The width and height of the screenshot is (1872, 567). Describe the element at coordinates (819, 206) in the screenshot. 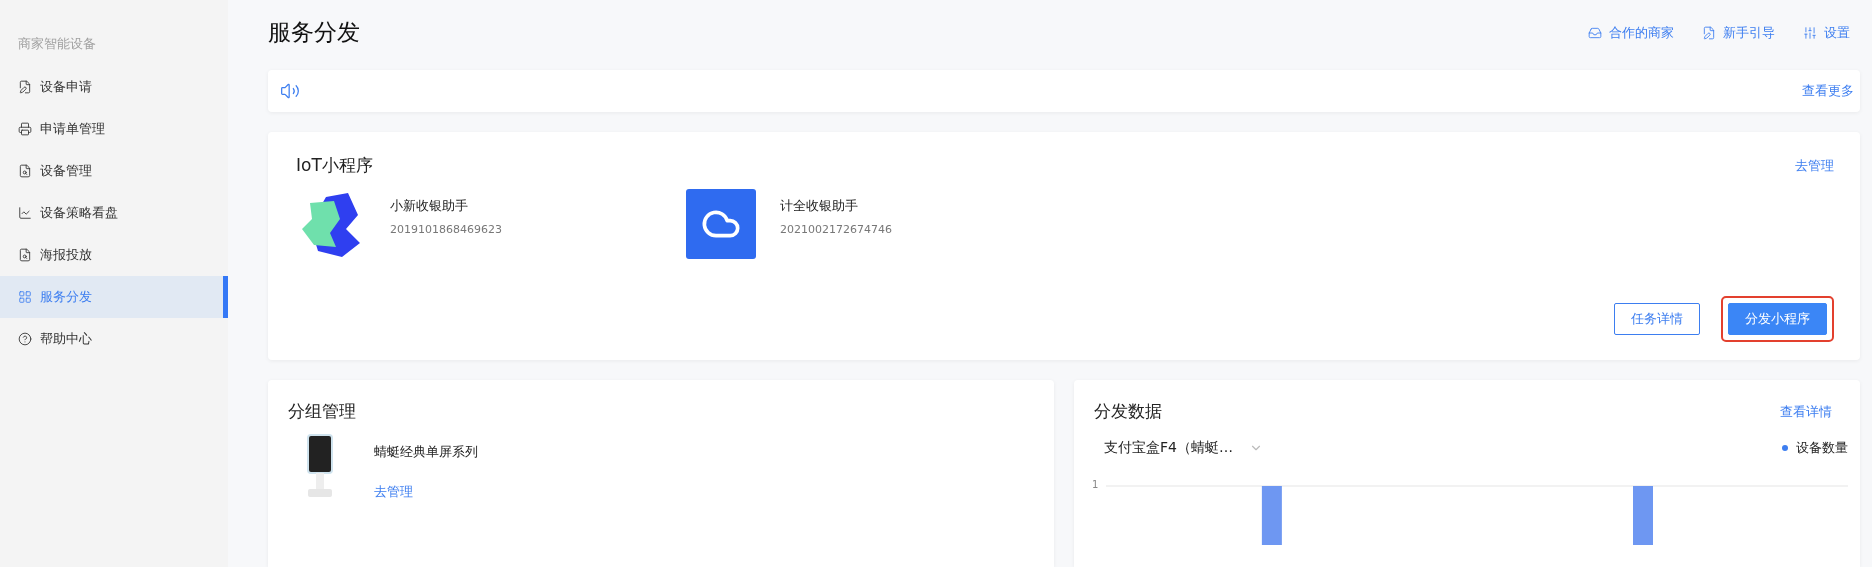

I see `app-name: 计全收银助手` at that location.